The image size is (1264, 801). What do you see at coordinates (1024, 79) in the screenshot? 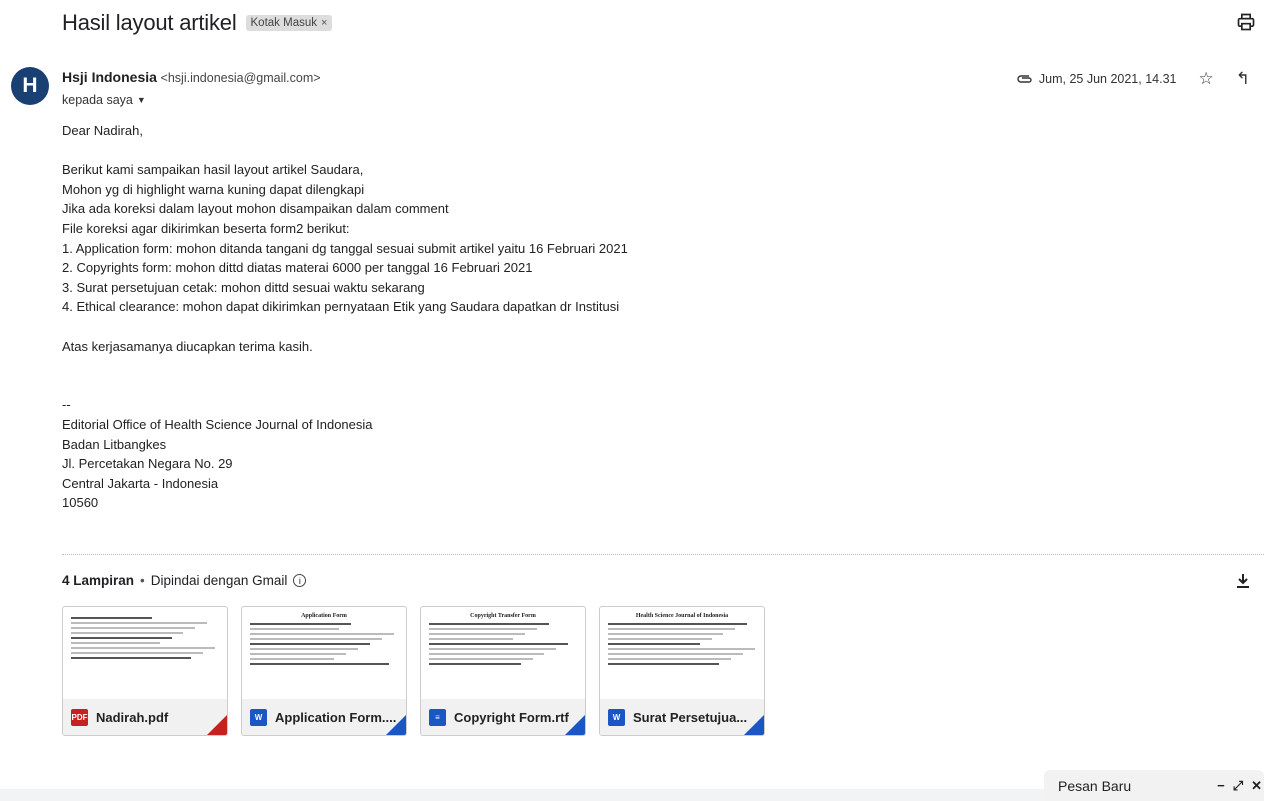
I see `attachment-icon` at bounding box center [1024, 79].